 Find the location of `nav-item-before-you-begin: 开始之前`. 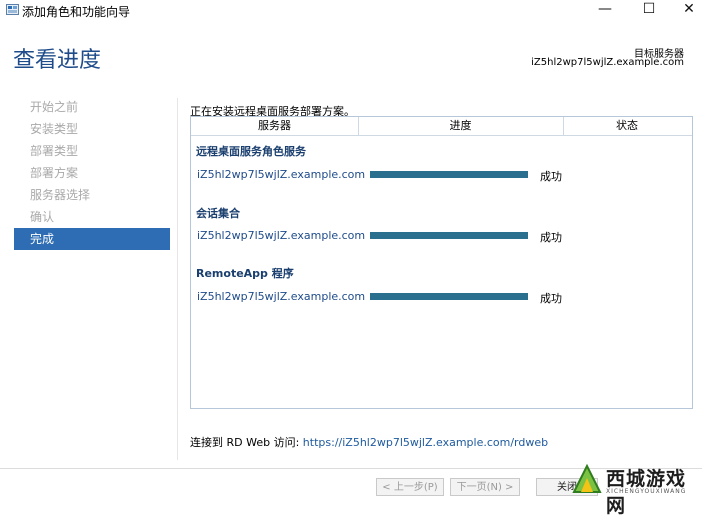

nav-item-before-you-begin: 开始之前 is located at coordinates (92, 107).